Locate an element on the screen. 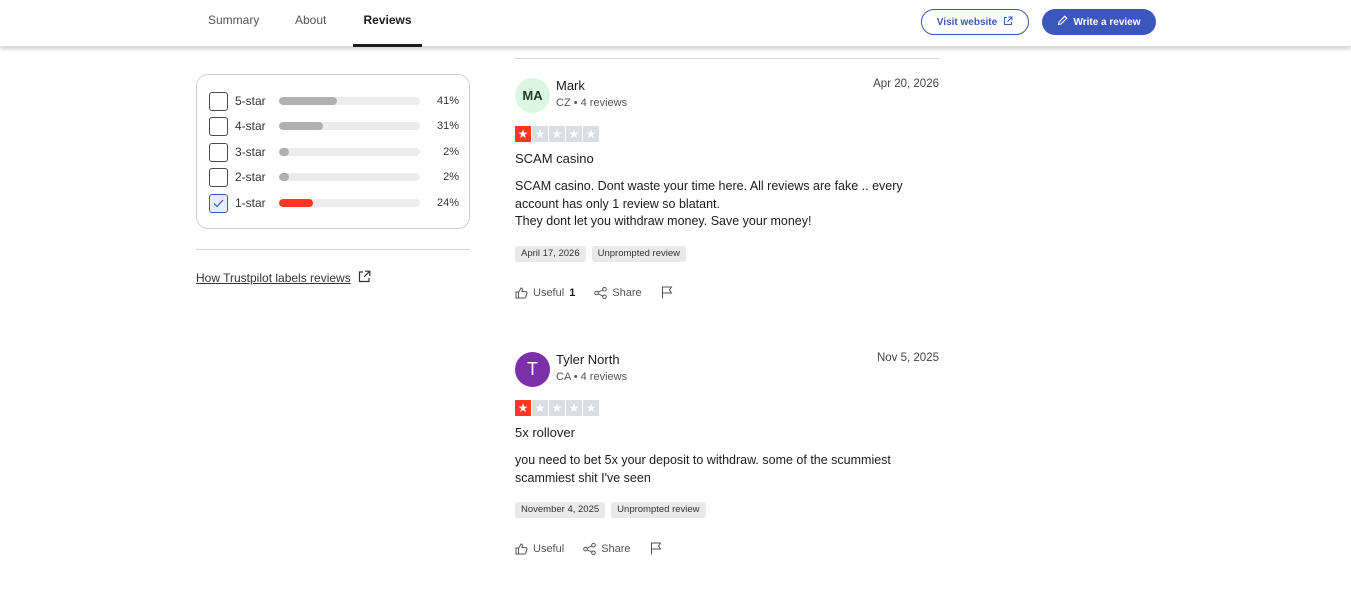 Image resolution: width=1351 pixels, height=601 pixels. reviewer-name: Mark is located at coordinates (570, 85).